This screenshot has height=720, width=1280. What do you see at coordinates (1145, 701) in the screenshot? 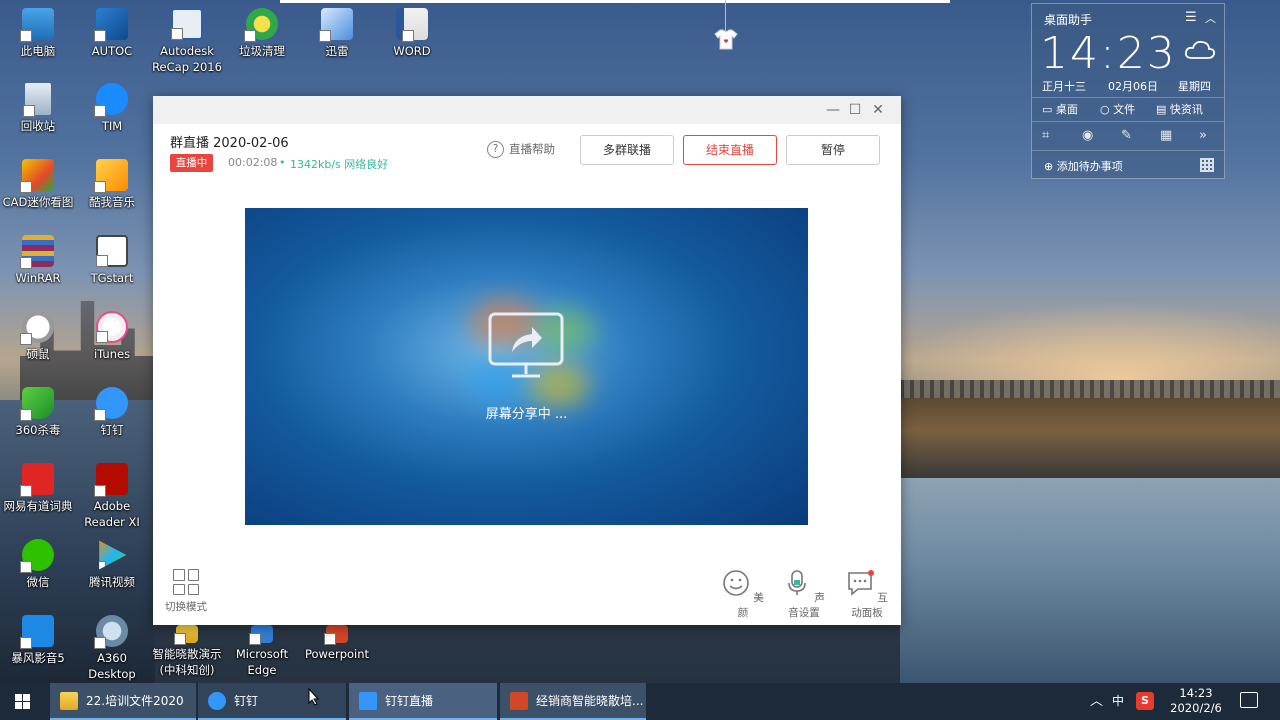
I see `sogou-icon: S` at bounding box center [1145, 701].